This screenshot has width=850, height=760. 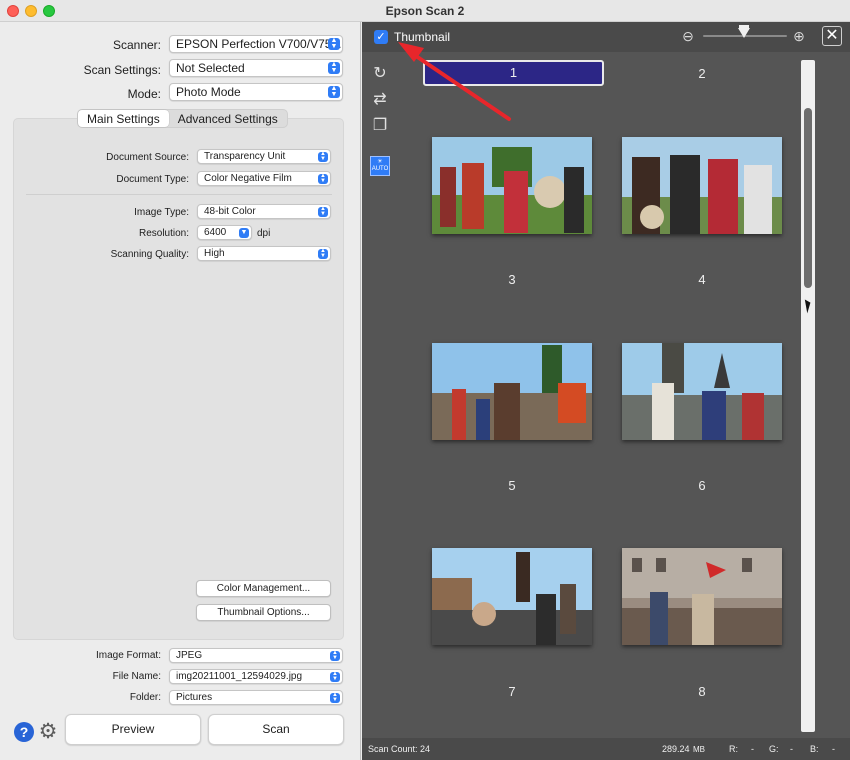 I want to click on rotate-icon: ↻, so click(x=380, y=74).